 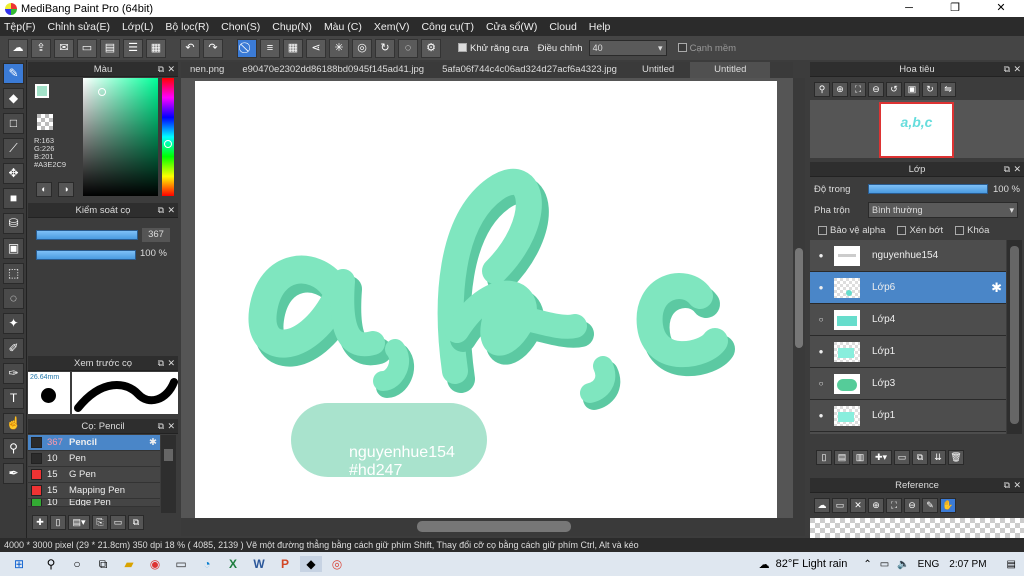 I want to click on snap-off-icon: ⃠, so click(x=247, y=48).